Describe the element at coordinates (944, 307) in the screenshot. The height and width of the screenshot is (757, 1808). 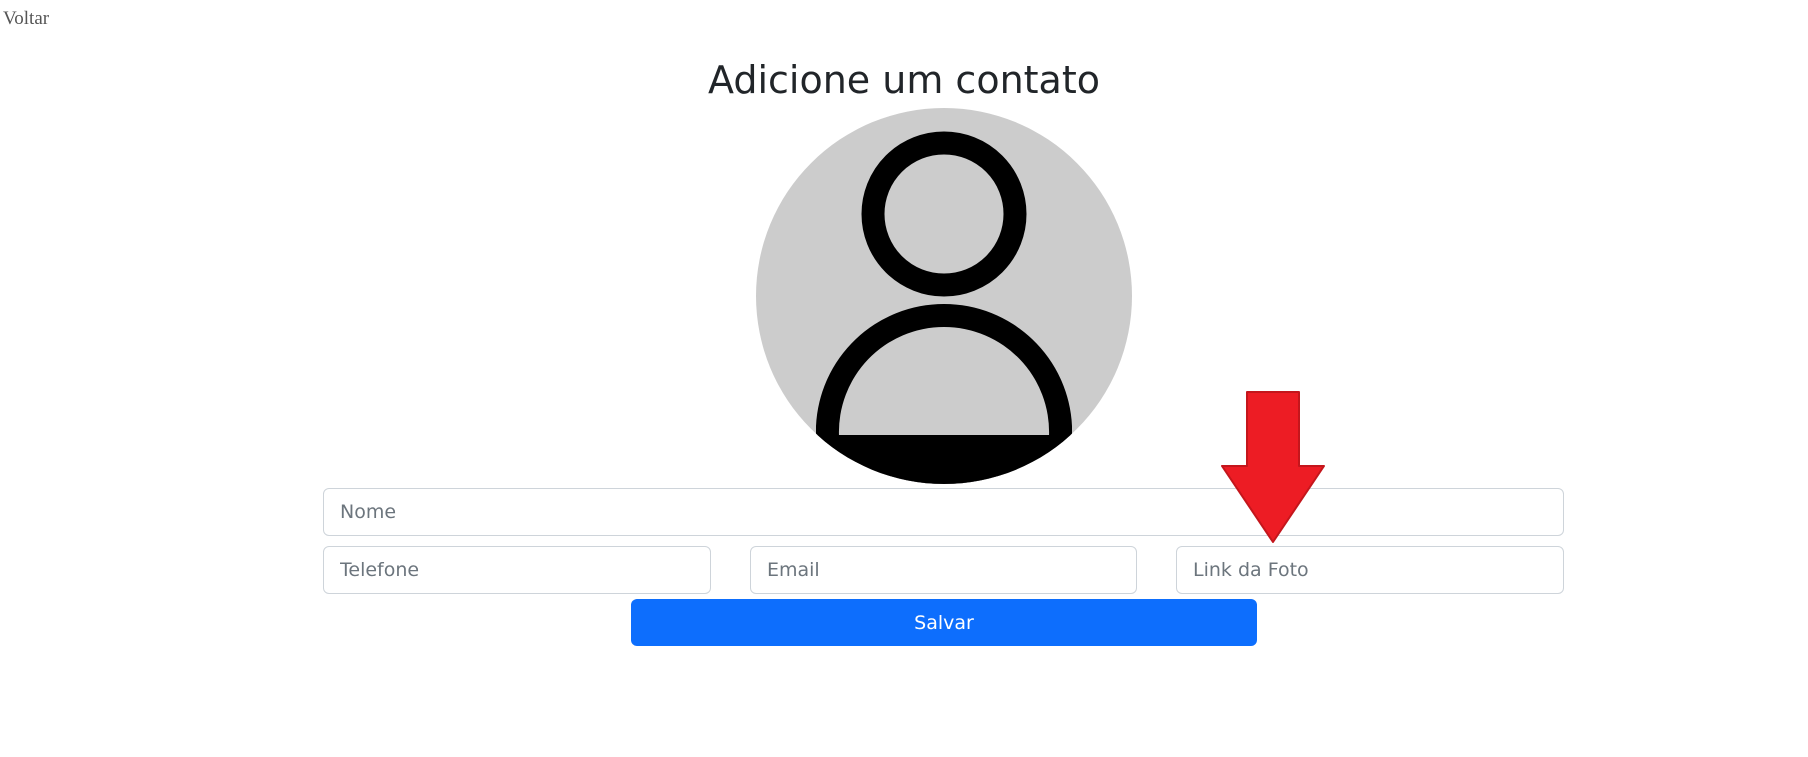
I see `user-icon` at that location.